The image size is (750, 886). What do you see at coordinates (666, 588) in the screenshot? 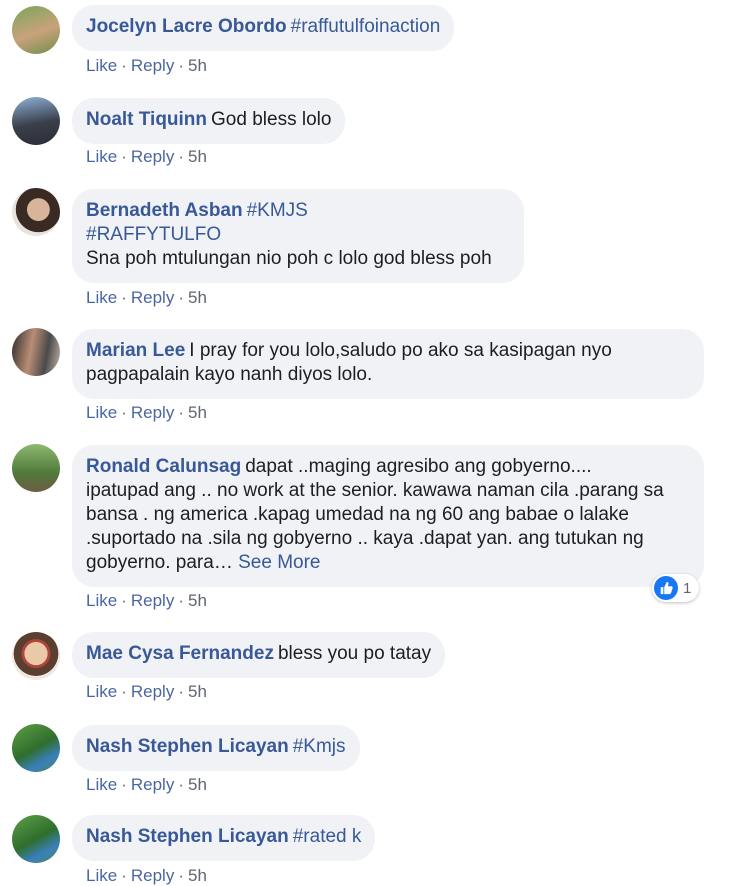
I see `thumbs-up-icon` at bounding box center [666, 588].